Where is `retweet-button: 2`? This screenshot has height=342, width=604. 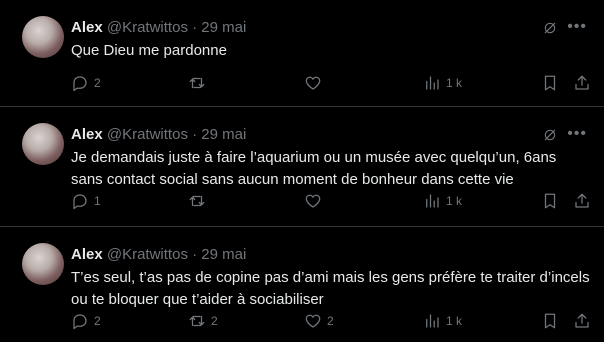 retweet-button: 2 is located at coordinates (203, 321).